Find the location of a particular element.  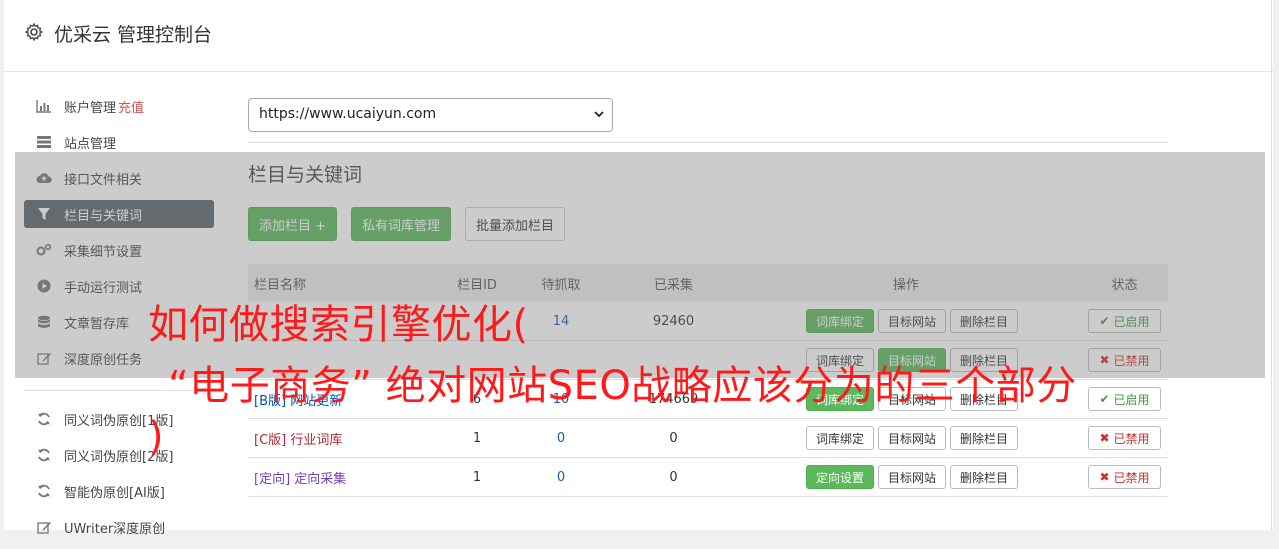

row-actions: 词库绑定 目标网站 删除栏目 is located at coordinates (906, 438).